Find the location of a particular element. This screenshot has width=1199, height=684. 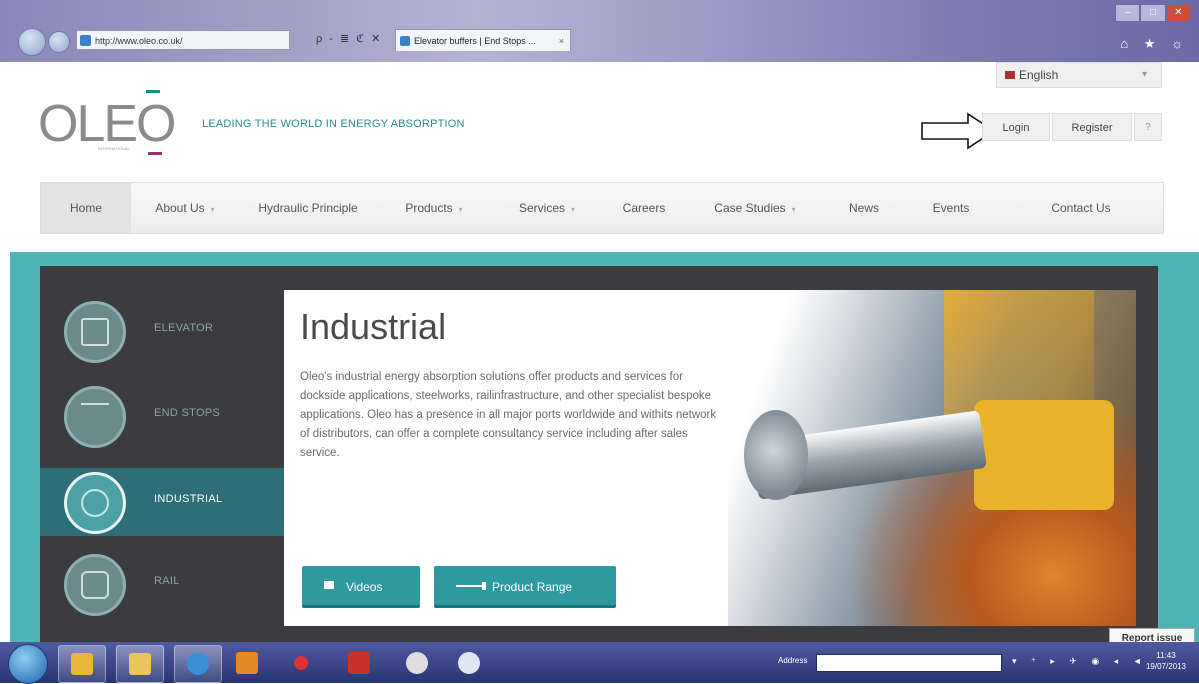

nav-item-about-us: About Us ▾ is located at coordinates (185, 208).